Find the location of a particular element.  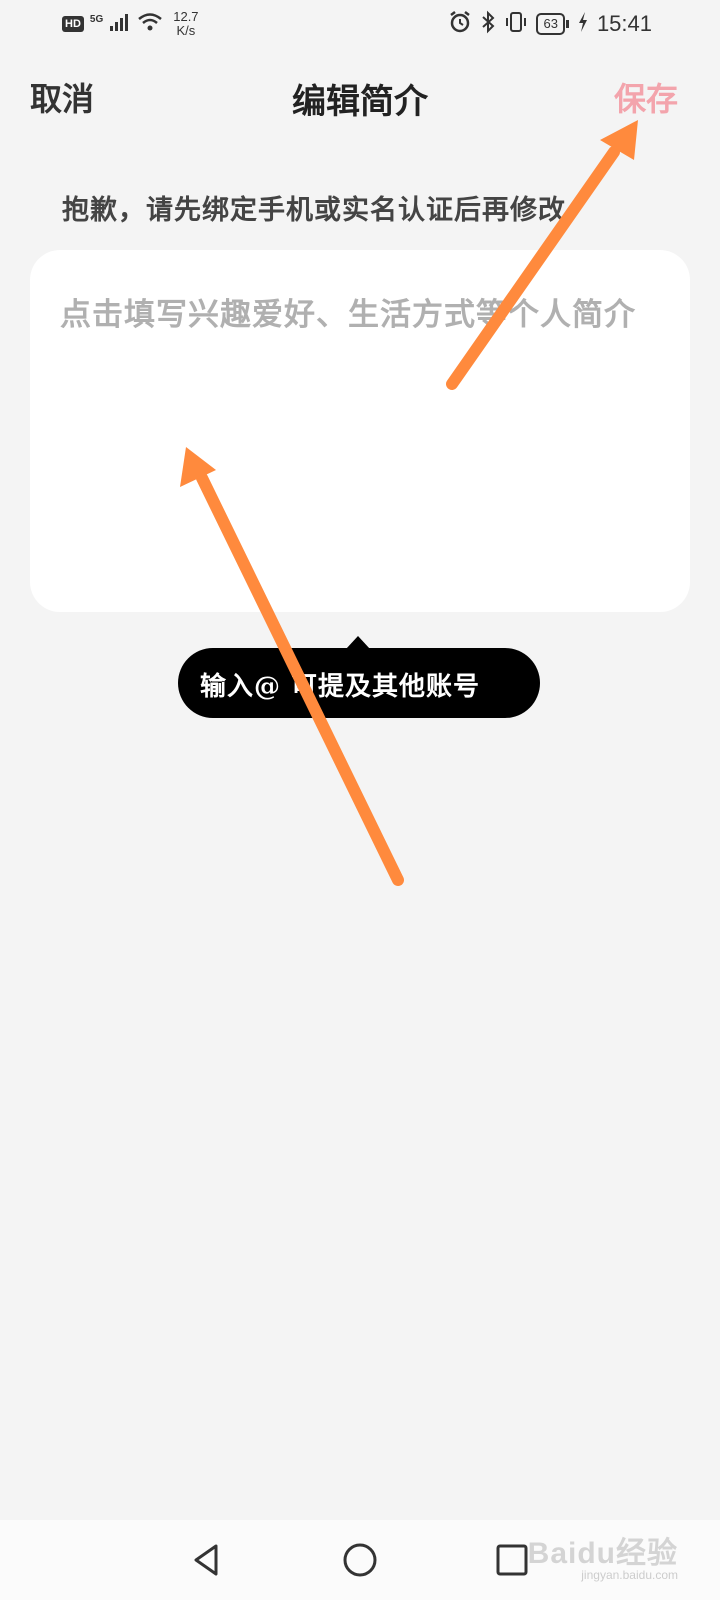

watermark-main: Baidu经验 is located at coordinates (602, 1553).